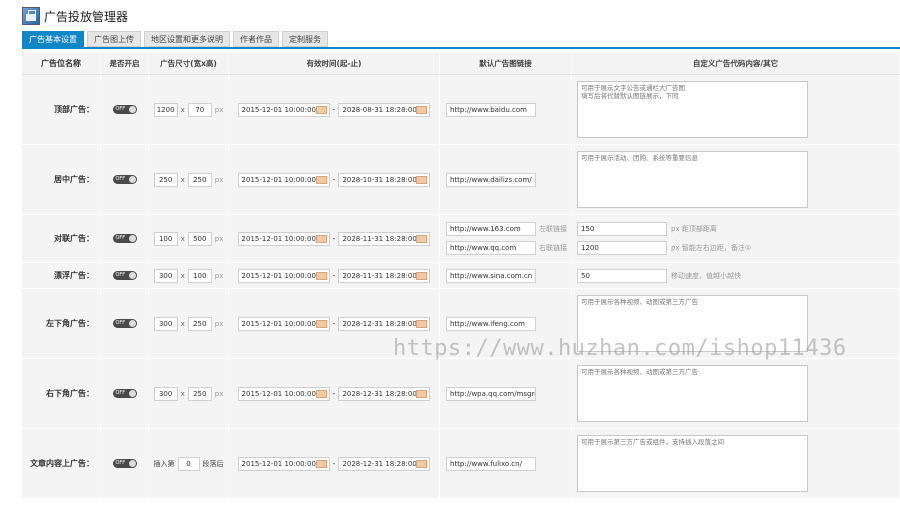 This screenshot has height=505, width=900. What do you see at coordinates (61, 463) in the screenshot?
I see `ad-name: 文章内容上广告：` at bounding box center [61, 463].